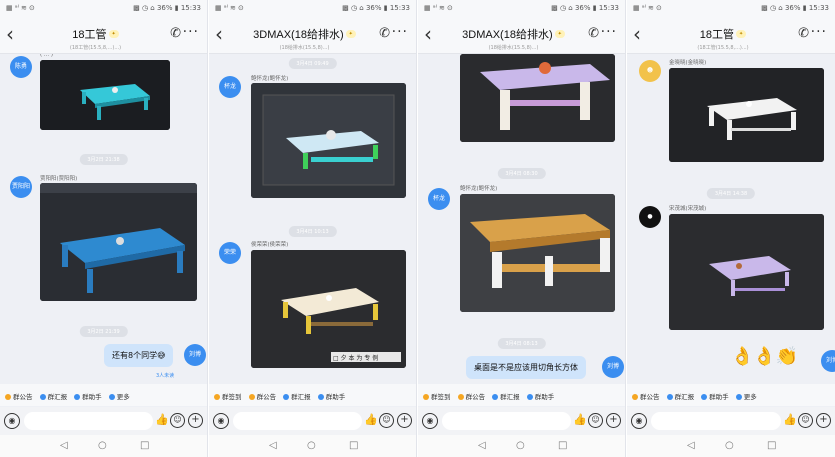 This screenshot has height=457, width=835. Describe the element at coordinates (650, 71) in the screenshot. I see `avatar: ☻` at that location.